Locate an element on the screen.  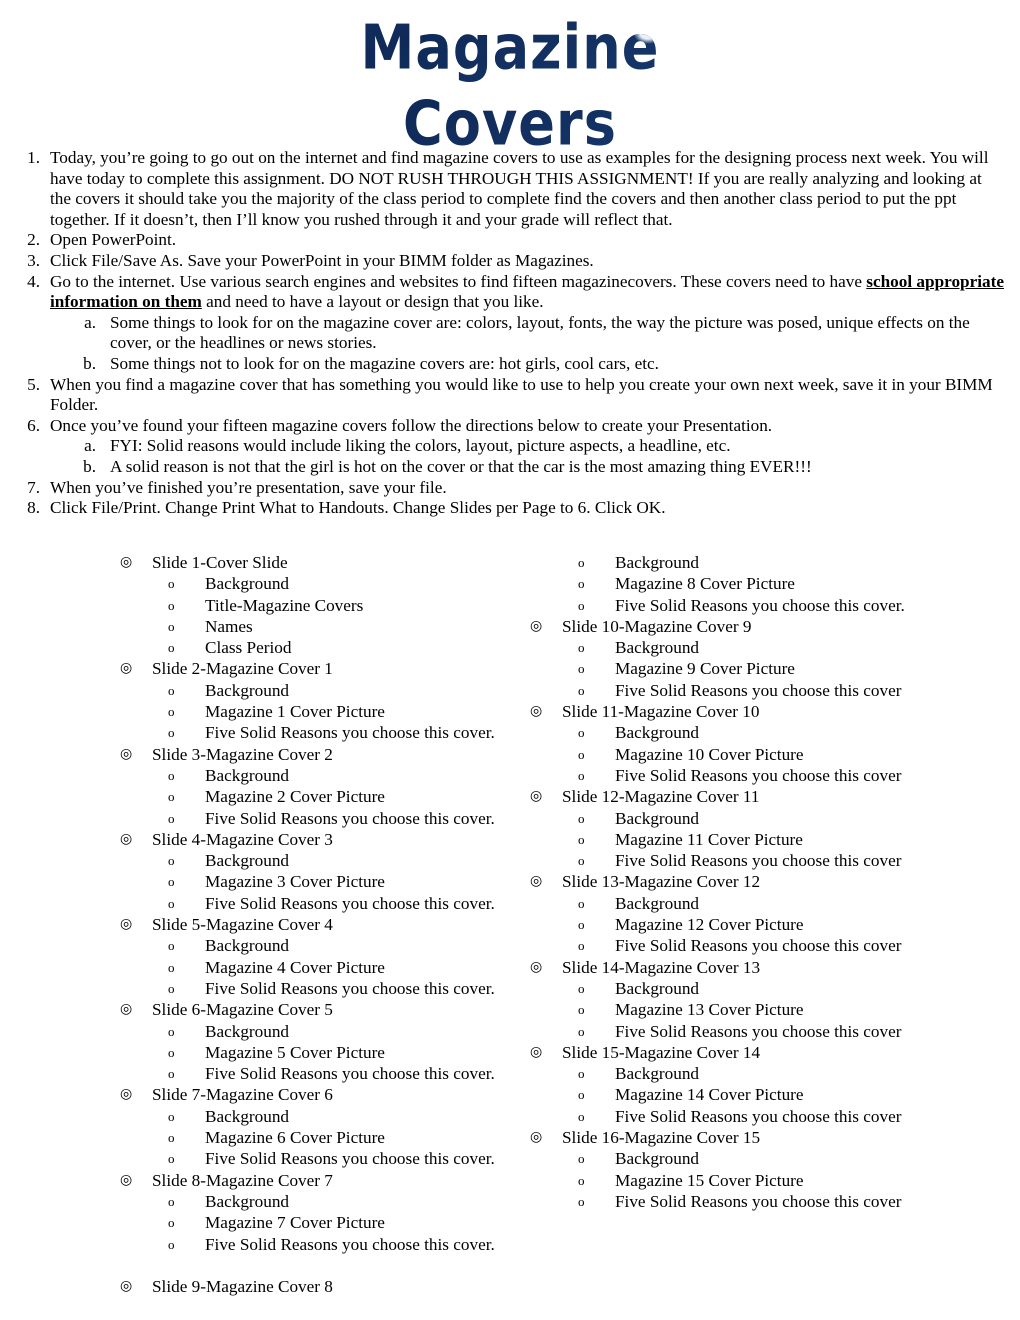
outline-slide-subitem: o Magazine 1 Cover Picture is located at coordinates (320, 711).